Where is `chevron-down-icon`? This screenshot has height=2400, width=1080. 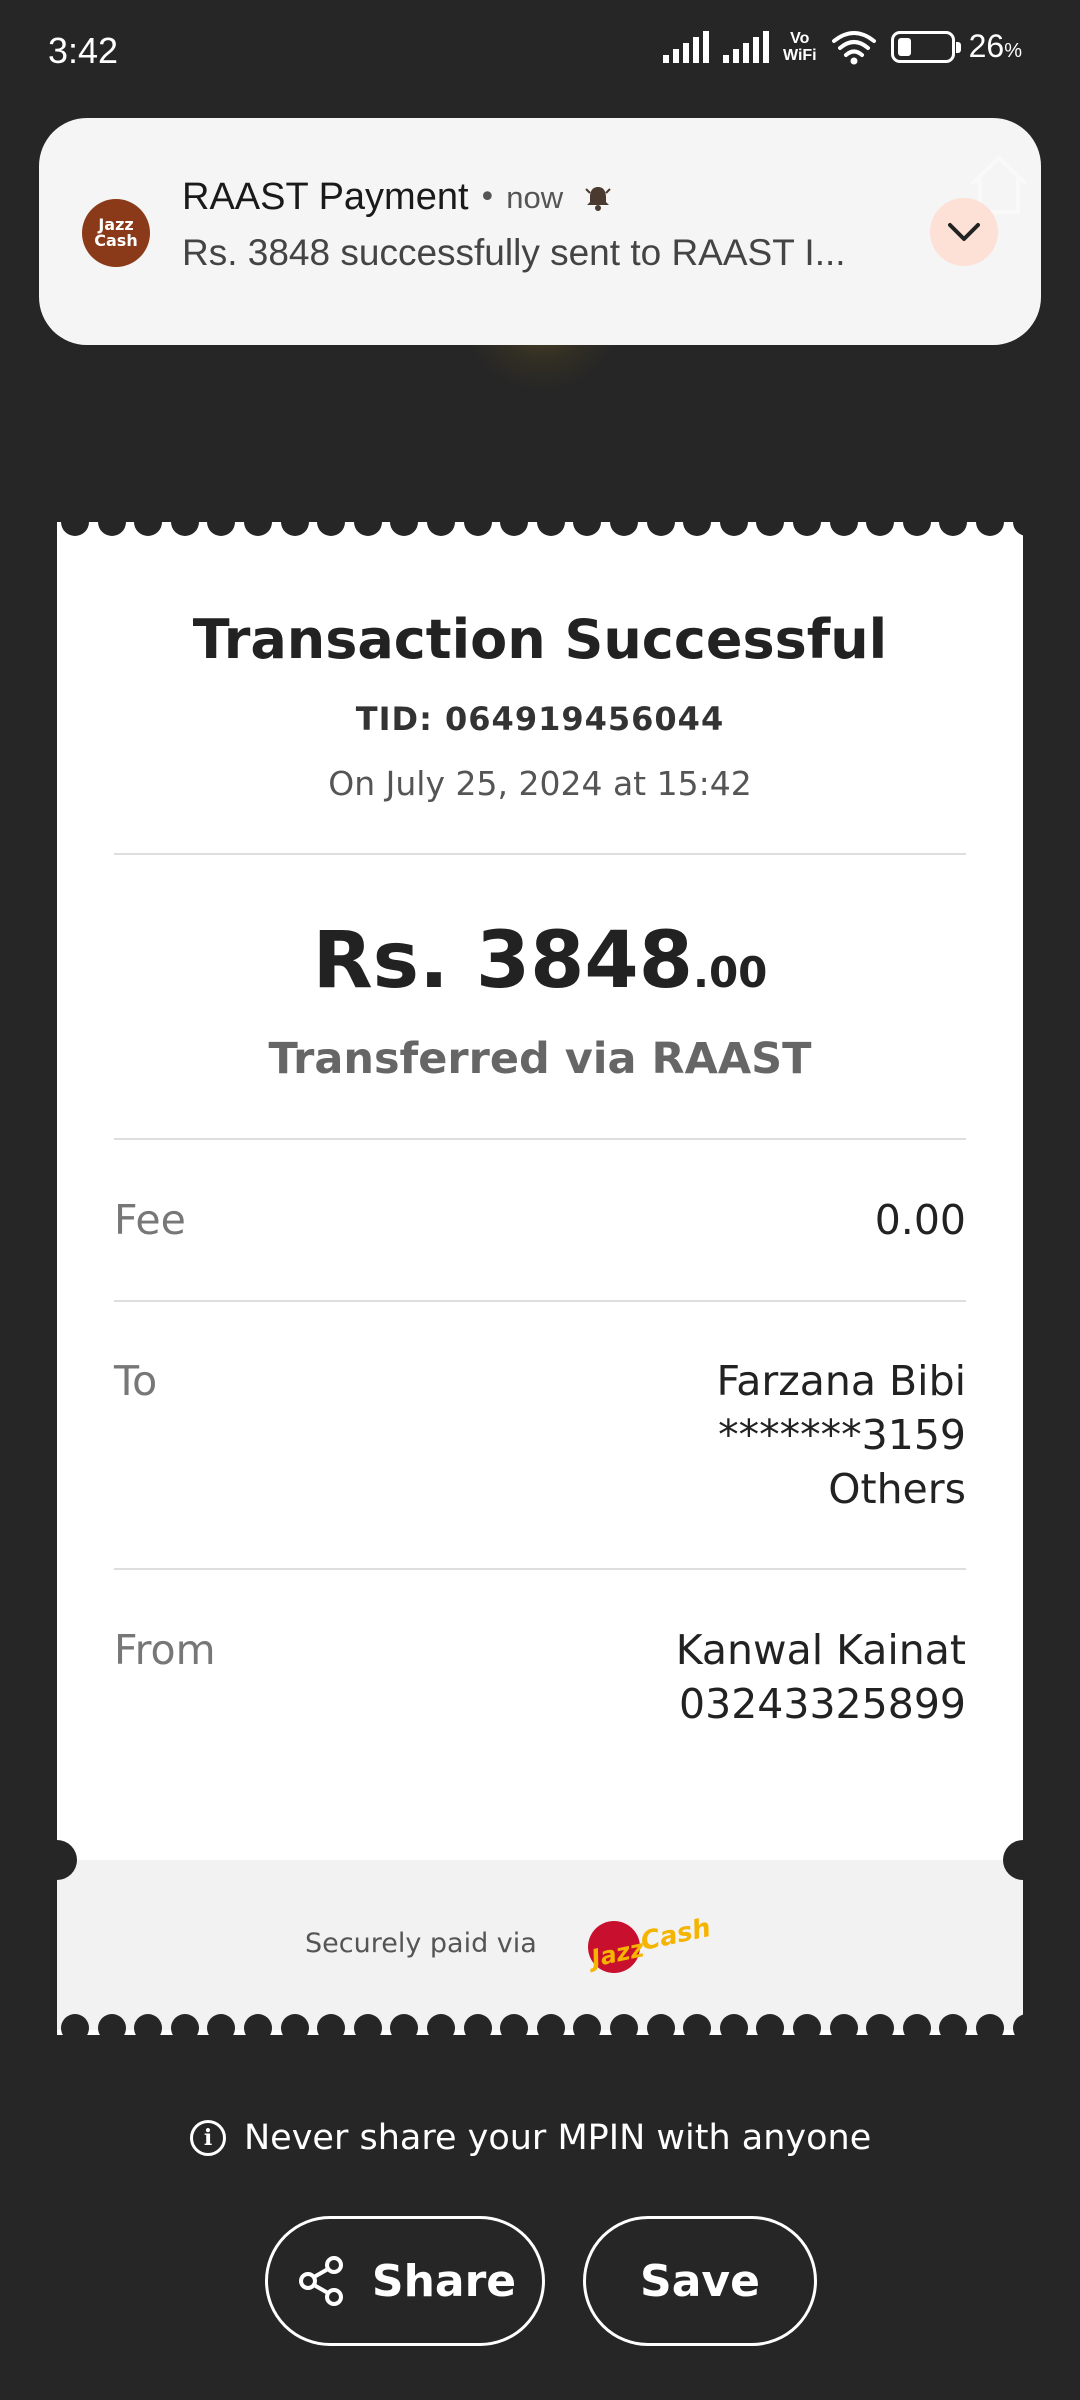
chevron-down-icon is located at coordinates (964, 232).